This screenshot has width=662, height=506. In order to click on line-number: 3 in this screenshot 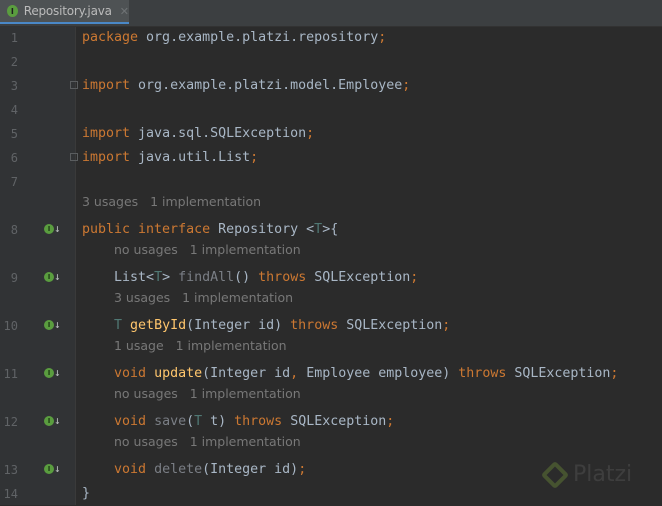, I will do `click(14, 86)`.